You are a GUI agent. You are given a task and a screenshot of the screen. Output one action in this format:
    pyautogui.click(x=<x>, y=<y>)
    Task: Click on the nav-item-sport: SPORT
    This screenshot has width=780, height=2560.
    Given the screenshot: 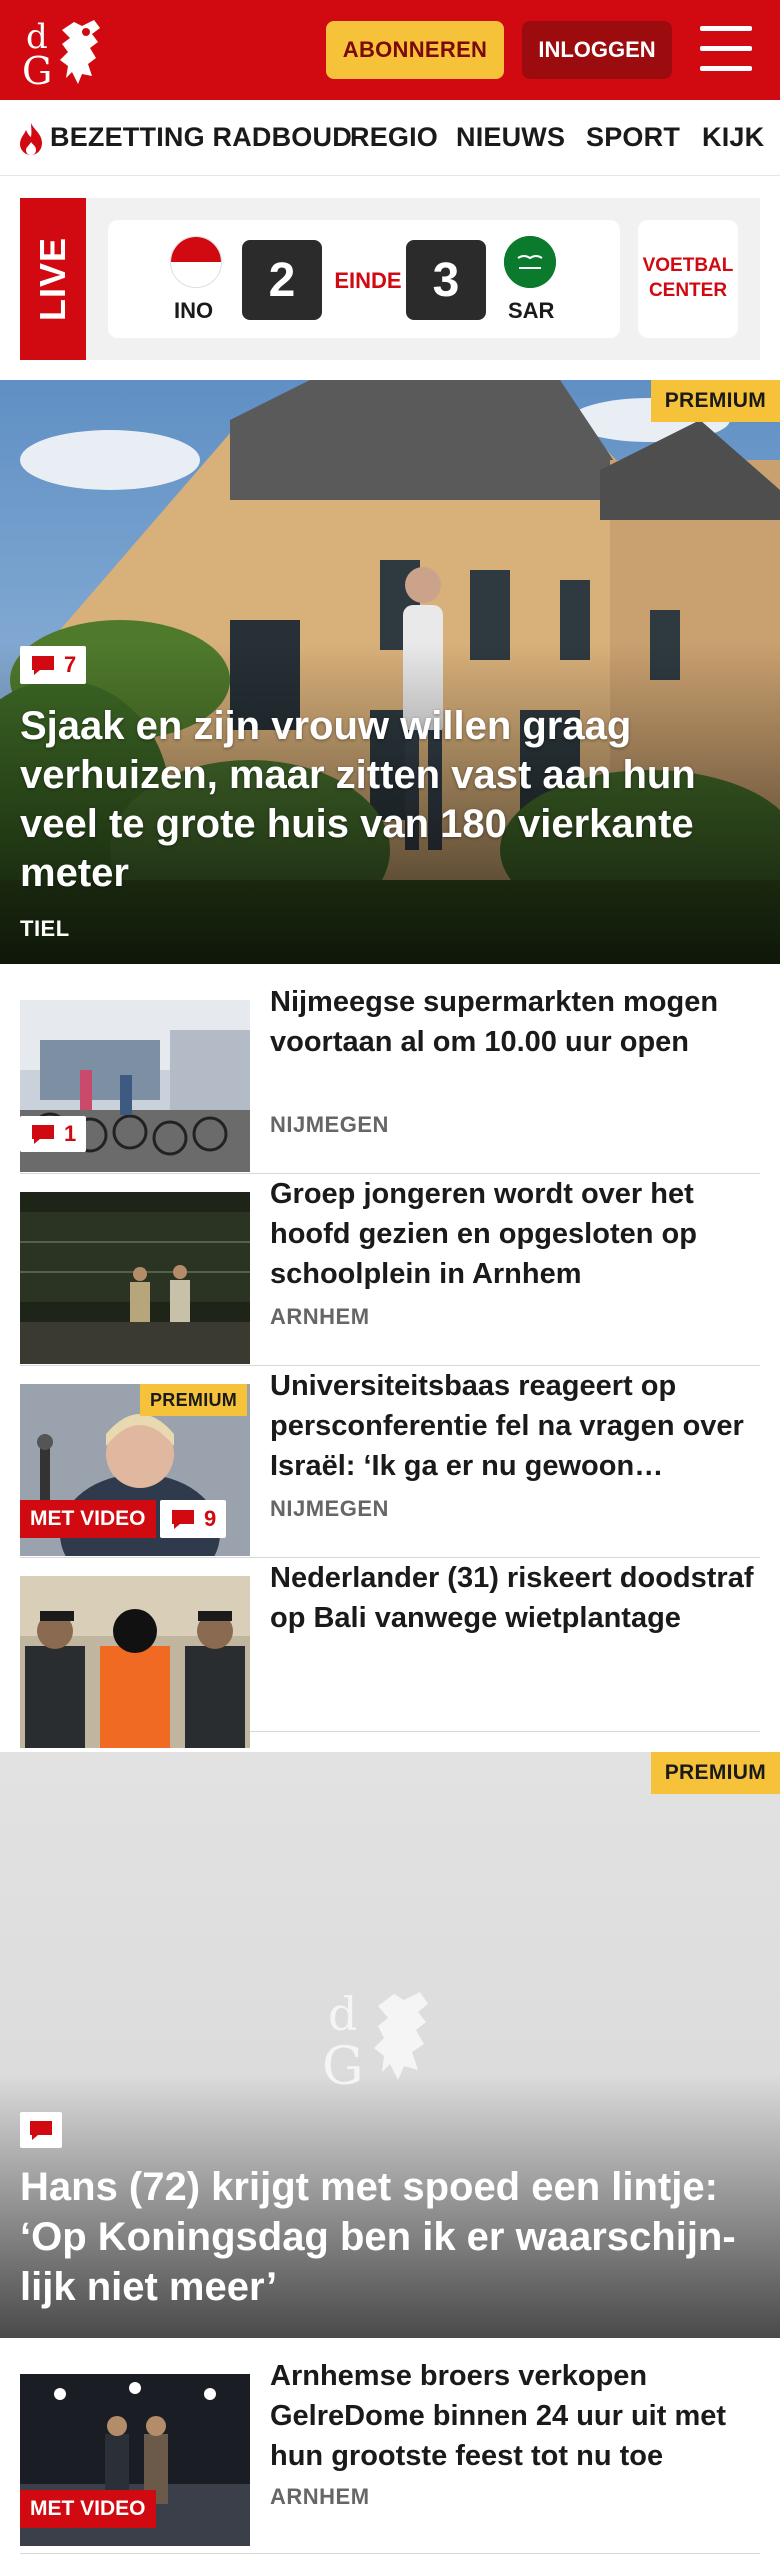 What is the action you would take?
    pyautogui.click(x=633, y=137)
    